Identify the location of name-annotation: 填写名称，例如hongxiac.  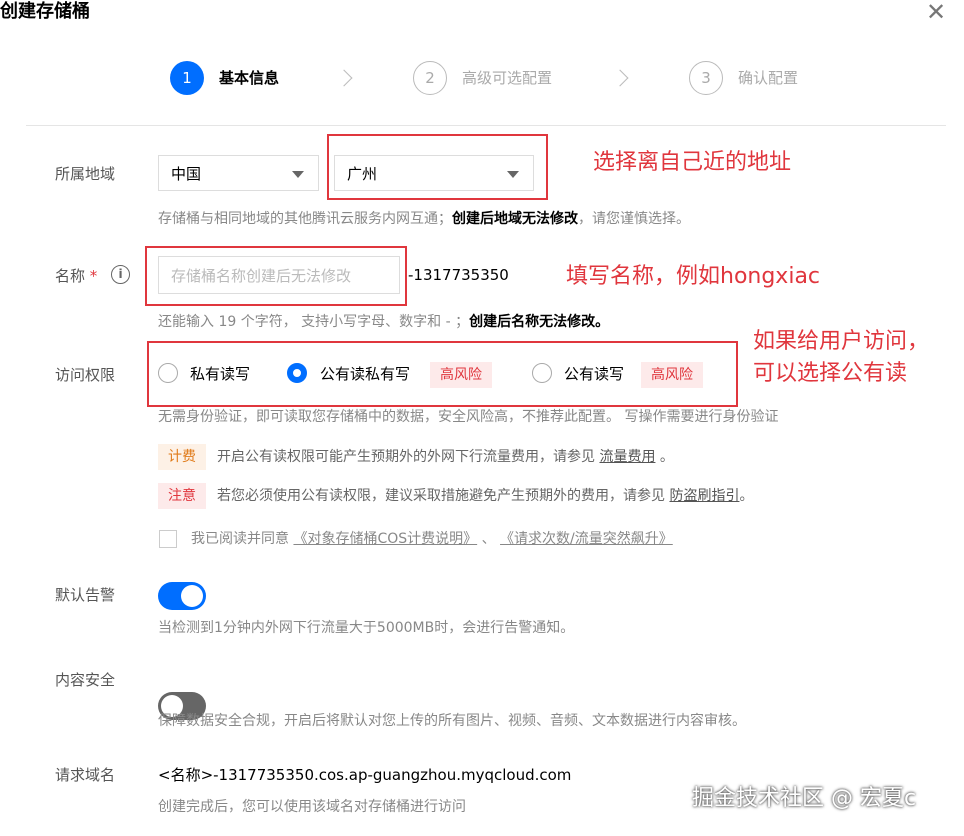
(693, 276).